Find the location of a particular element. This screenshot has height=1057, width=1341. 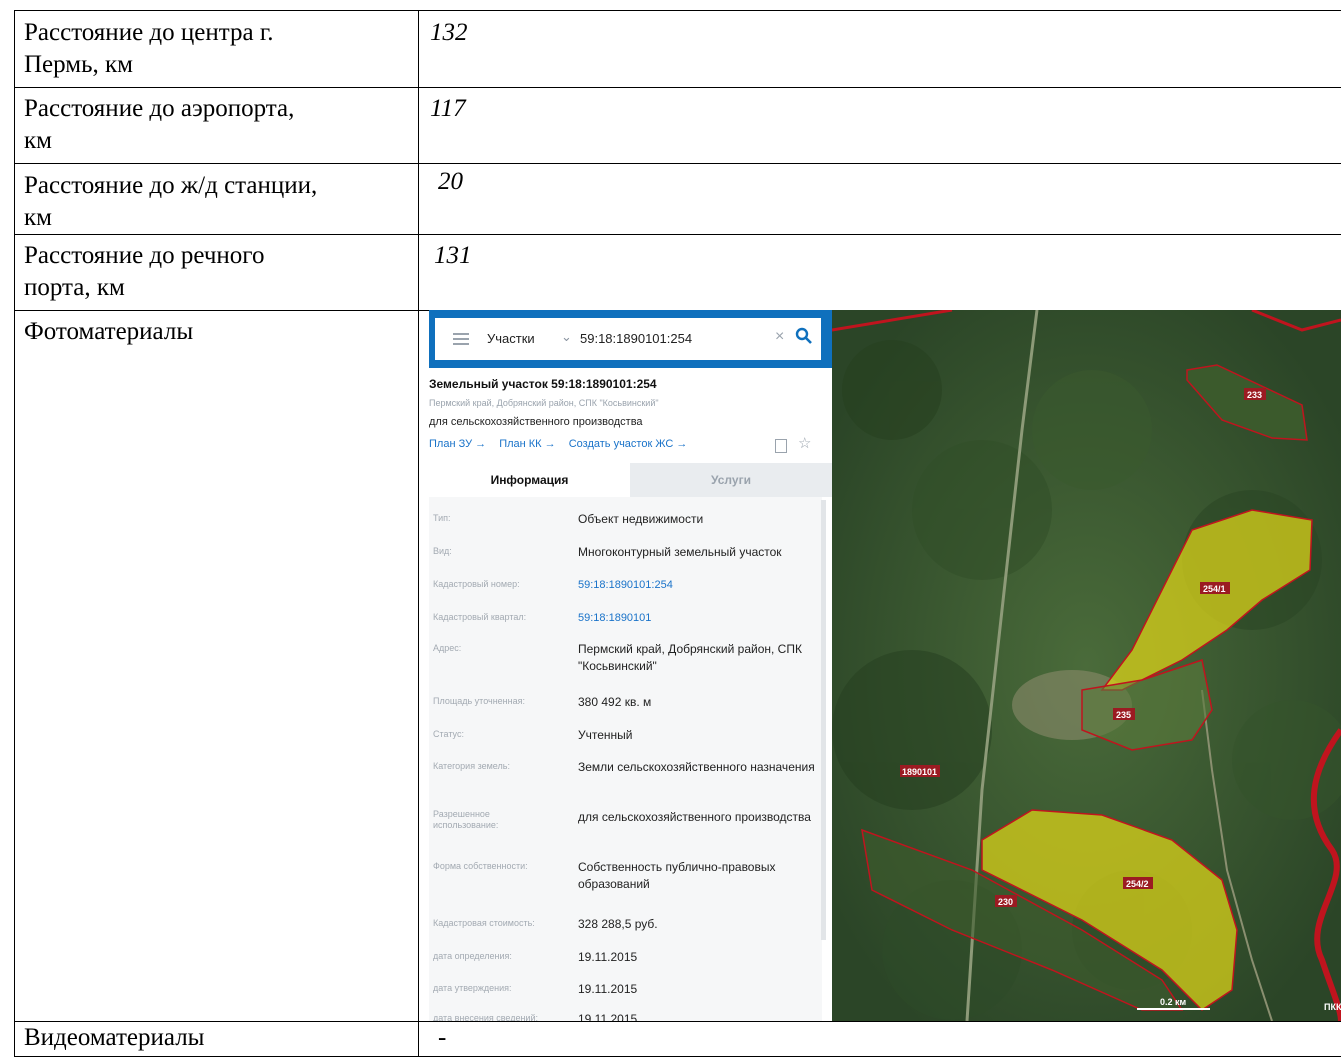

search-box: Участки ⌄ 59:18:1890101:254 × is located at coordinates (628, 339).